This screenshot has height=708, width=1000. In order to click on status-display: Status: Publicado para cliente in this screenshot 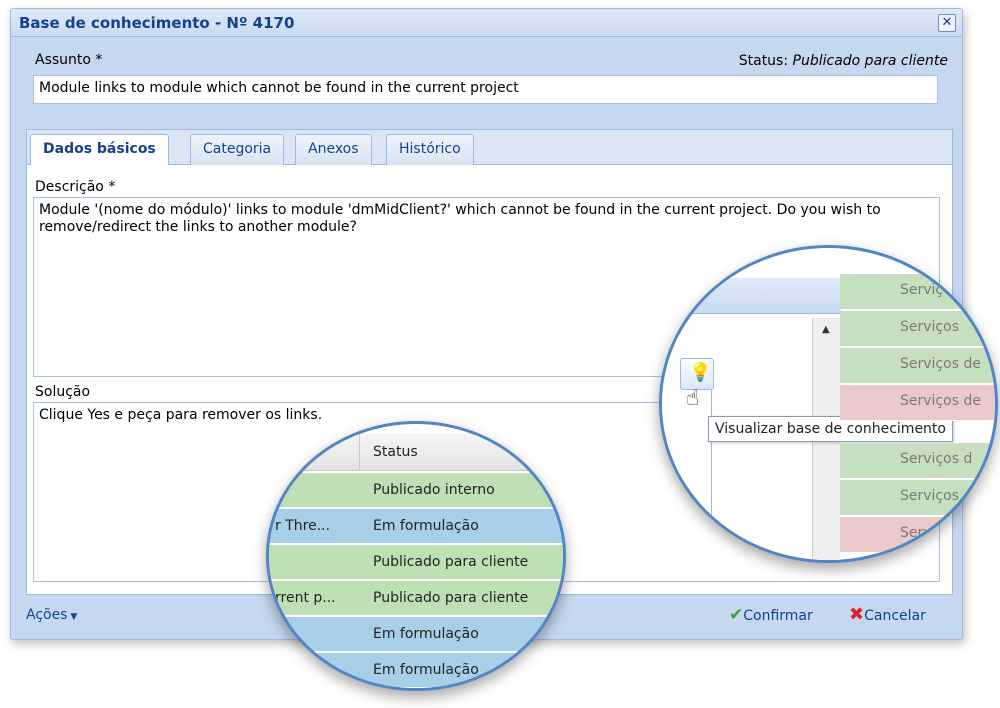, I will do `click(843, 61)`.